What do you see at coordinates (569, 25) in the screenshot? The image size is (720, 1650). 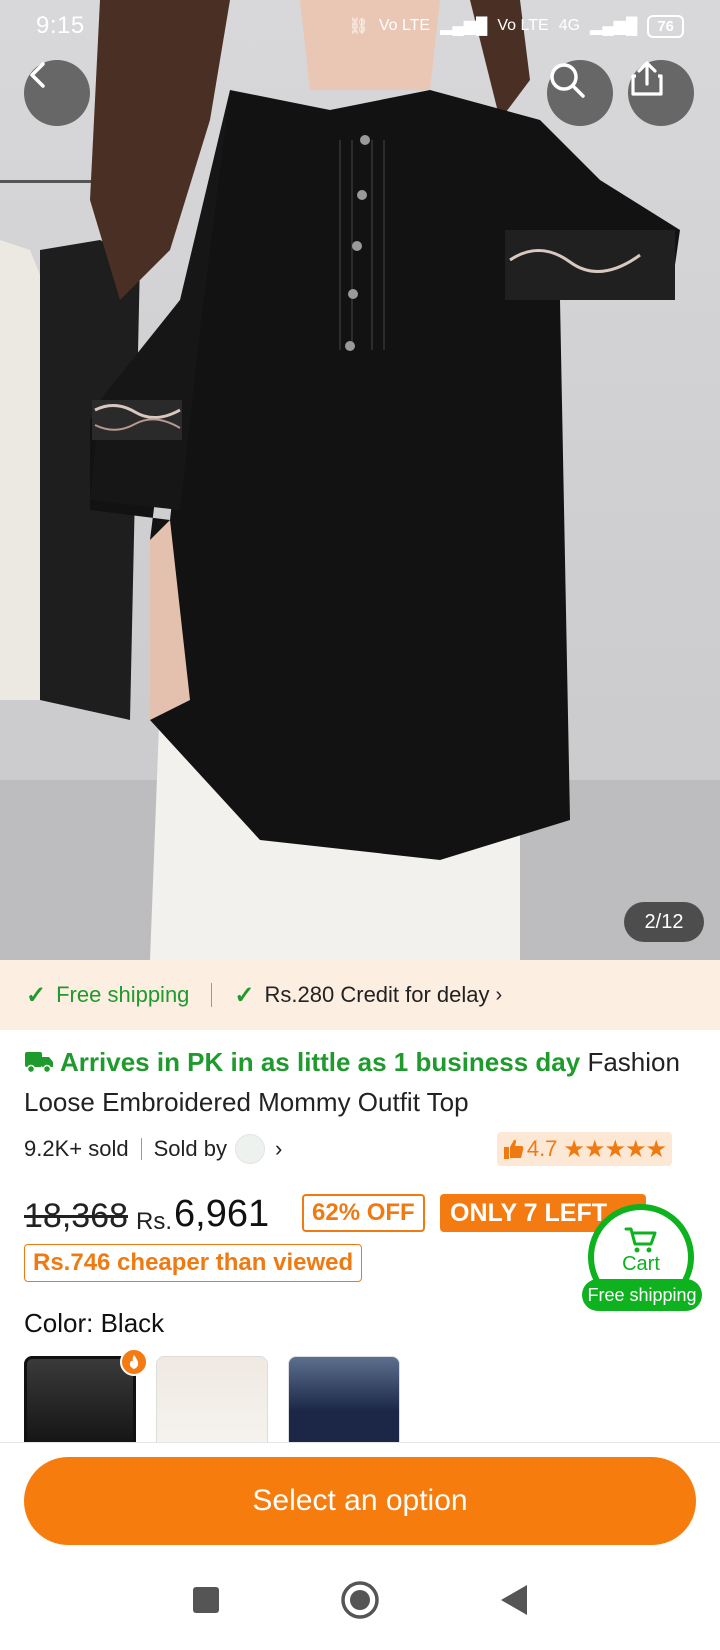 I see `network-type: 4G` at bounding box center [569, 25].